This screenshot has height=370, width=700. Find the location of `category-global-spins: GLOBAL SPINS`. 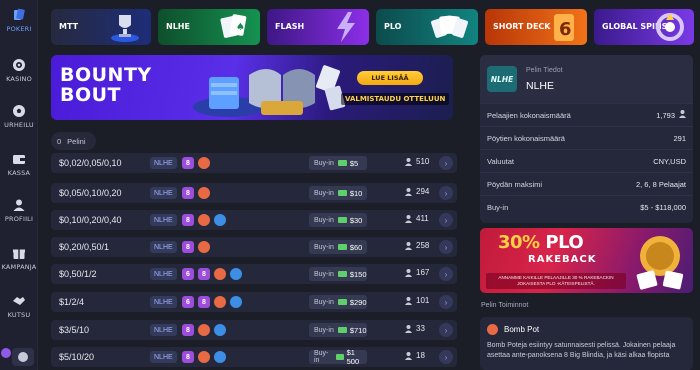

category-global-spins: GLOBAL SPINS is located at coordinates (644, 27).